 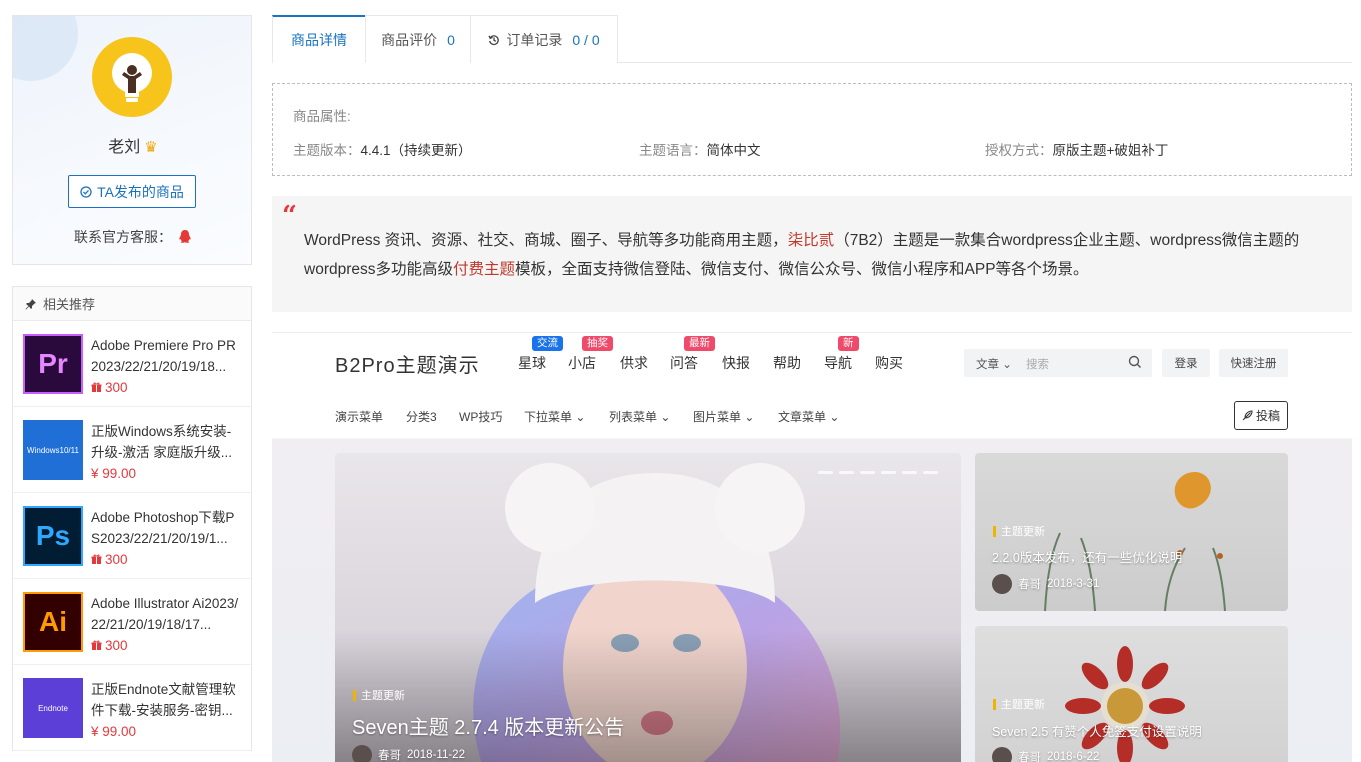 What do you see at coordinates (53, 536) in the screenshot?
I see `product-thumbnail: Ps` at bounding box center [53, 536].